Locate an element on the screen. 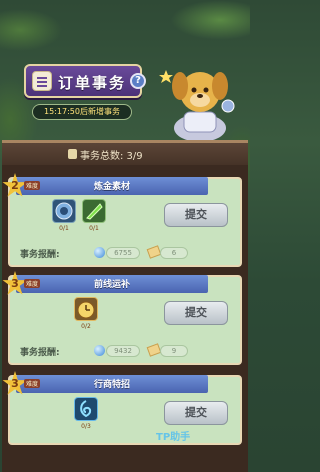 Image resolution: width=320 pixels, height=472 pixels. page-title-board: 订单事务 is located at coordinates (83, 81).